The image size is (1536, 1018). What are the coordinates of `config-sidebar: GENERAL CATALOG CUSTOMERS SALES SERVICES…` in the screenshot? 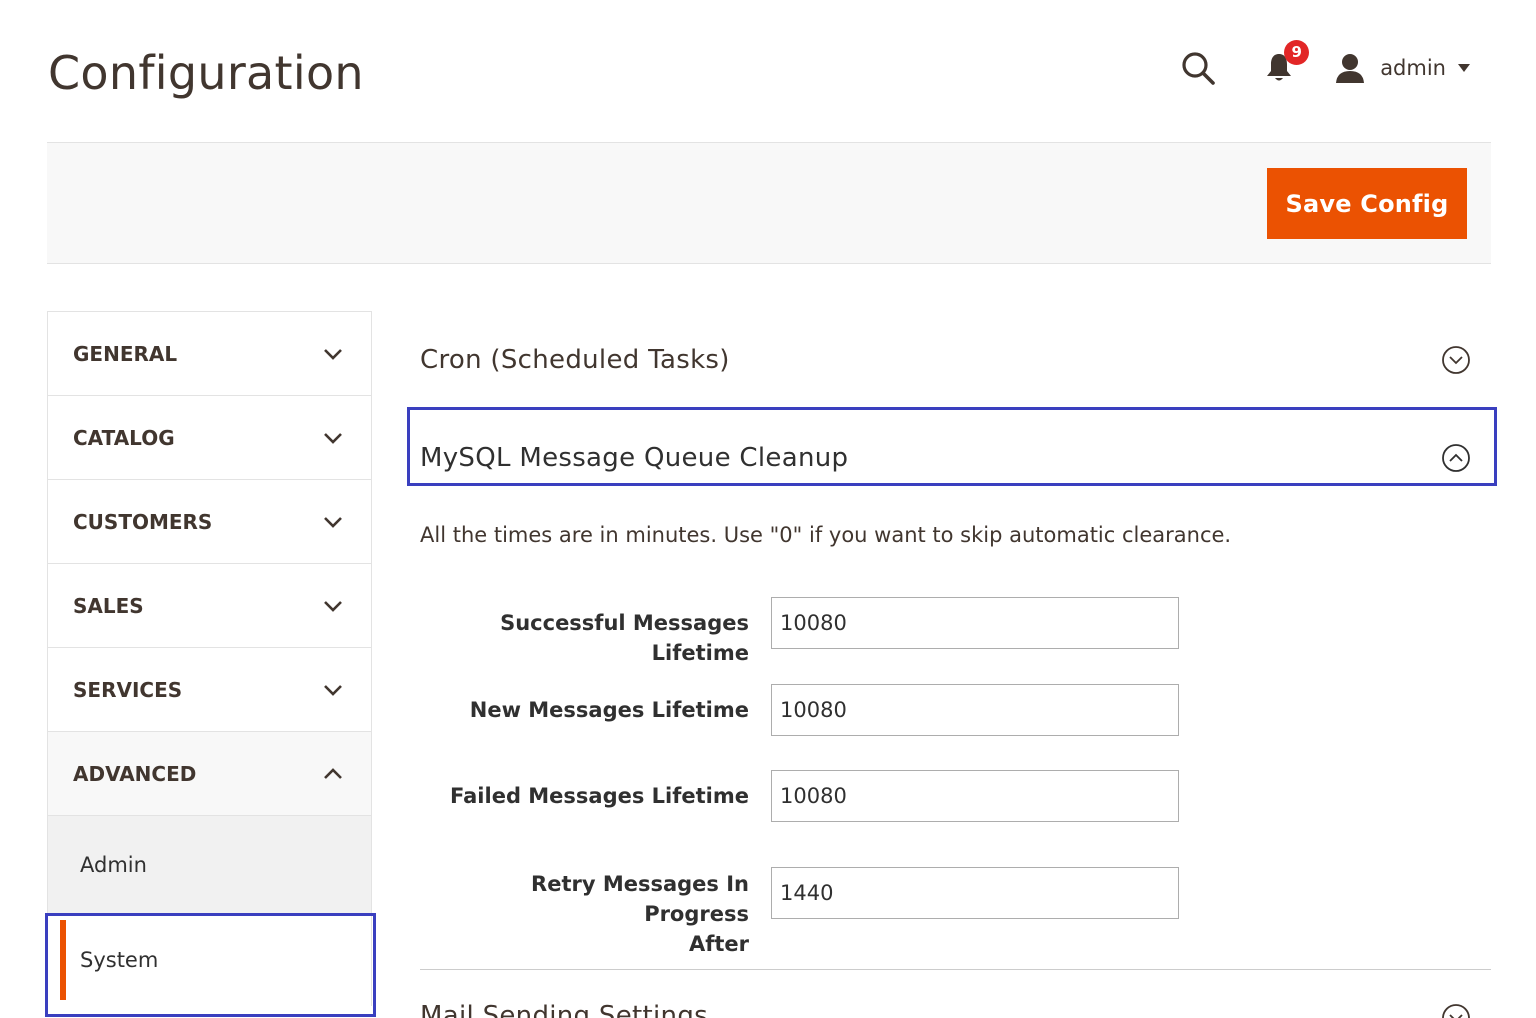 It's located at (209, 658).